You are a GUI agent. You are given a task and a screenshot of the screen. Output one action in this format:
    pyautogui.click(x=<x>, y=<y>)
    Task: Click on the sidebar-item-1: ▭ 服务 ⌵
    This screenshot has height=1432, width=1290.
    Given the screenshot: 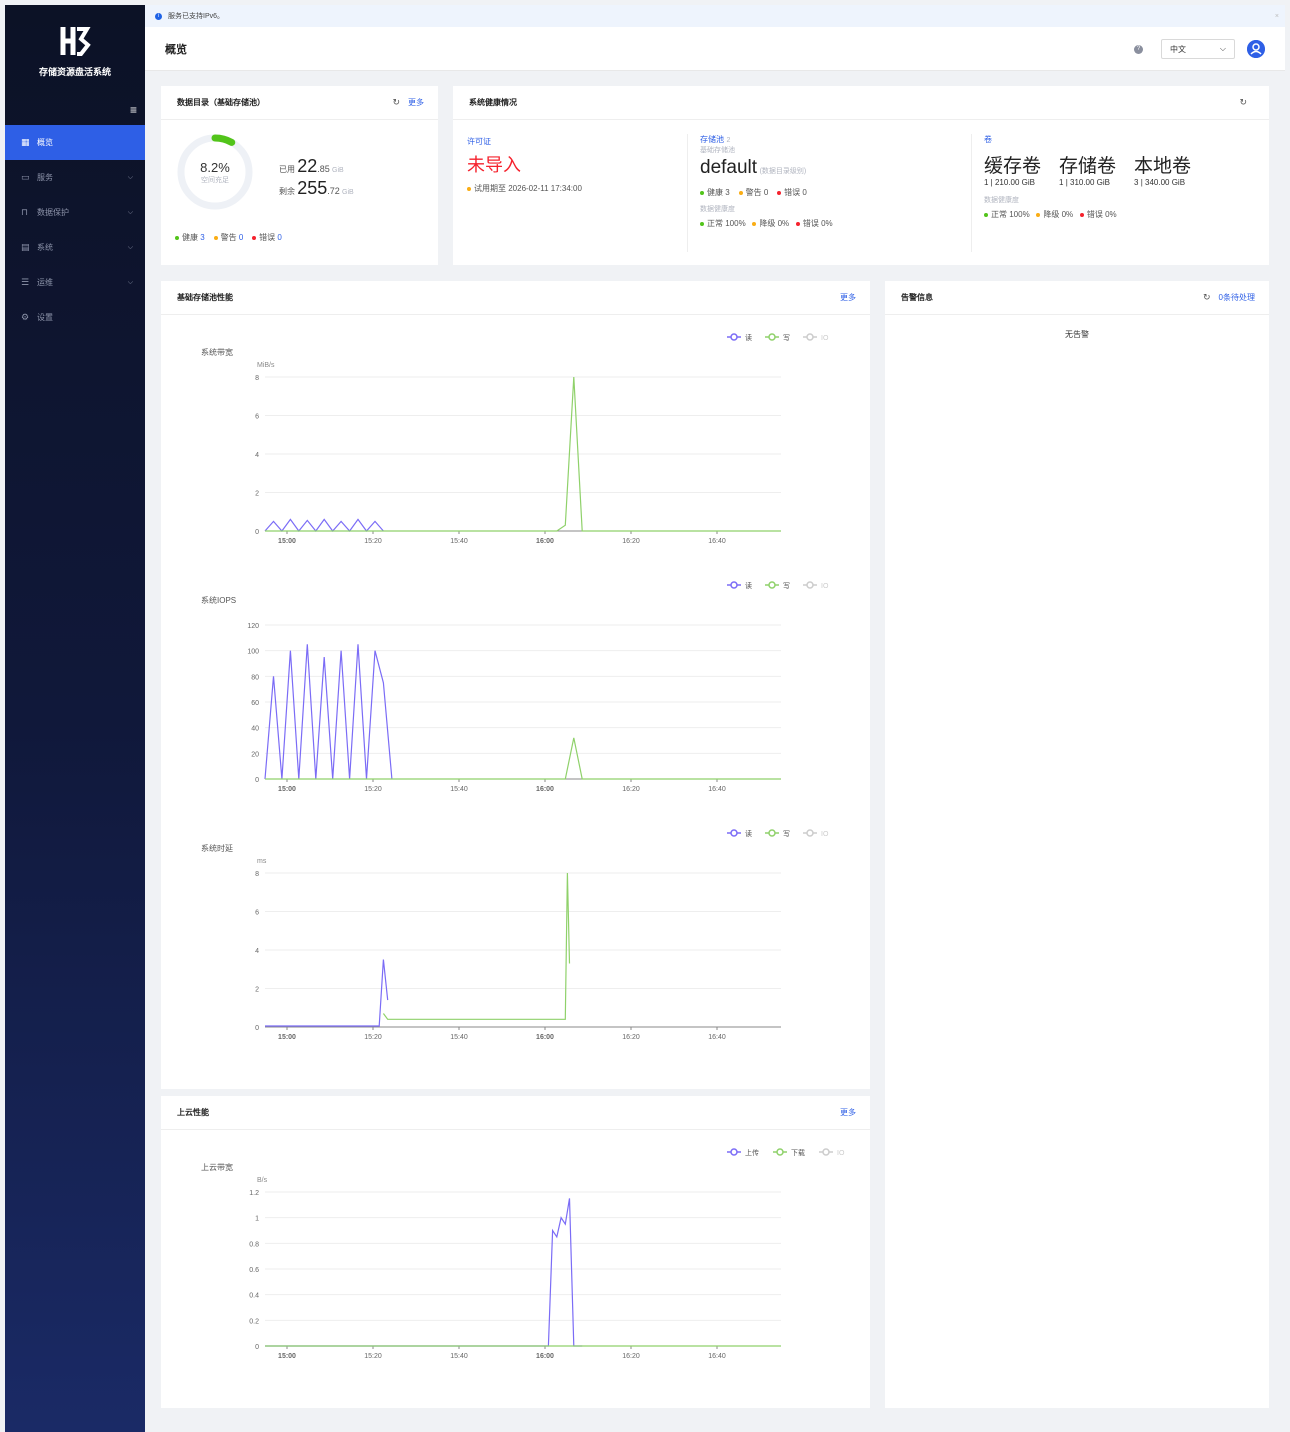 What is the action you would take?
    pyautogui.click(x=75, y=177)
    